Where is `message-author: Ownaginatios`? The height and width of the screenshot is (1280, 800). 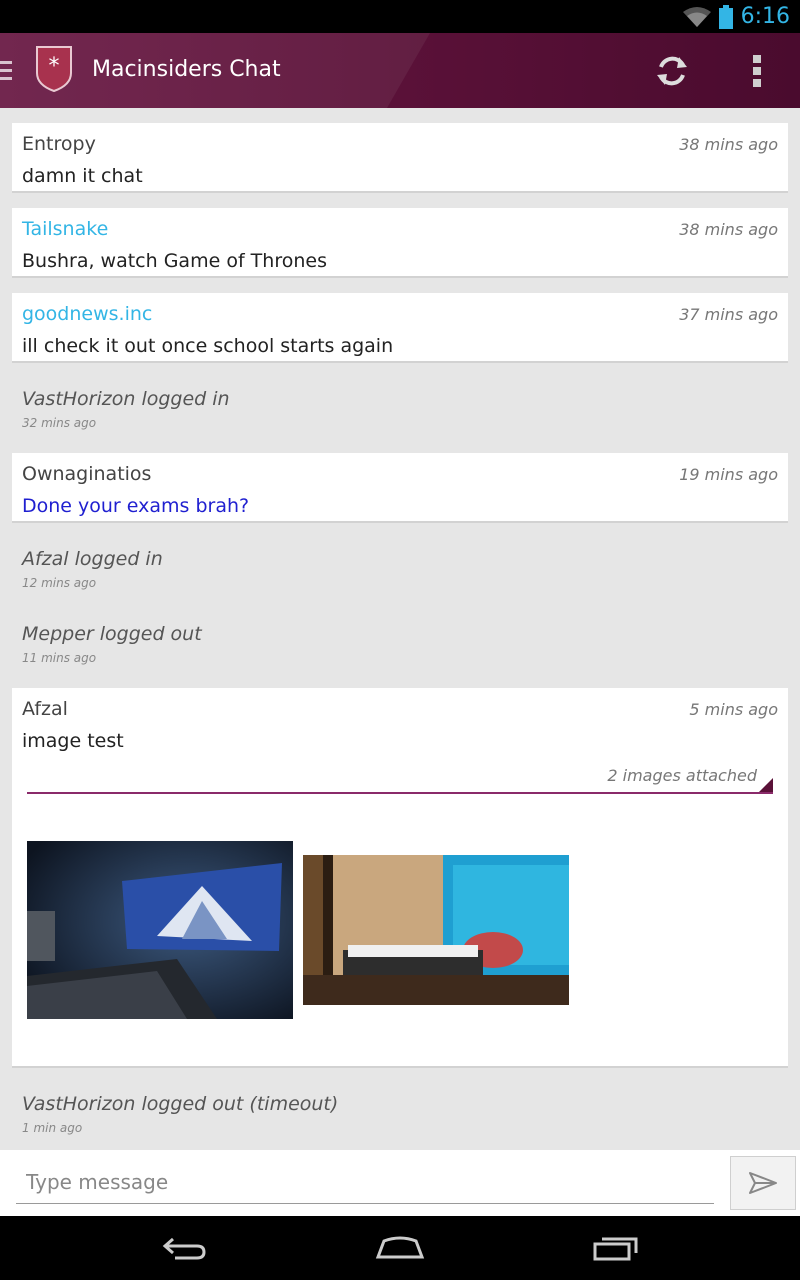
message-author: Ownaginatios is located at coordinates (86, 474).